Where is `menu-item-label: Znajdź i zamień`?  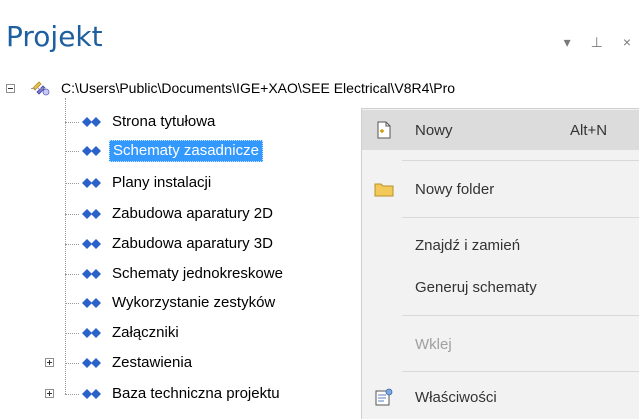
menu-item-label: Znajdź i zamień is located at coordinates (468, 245).